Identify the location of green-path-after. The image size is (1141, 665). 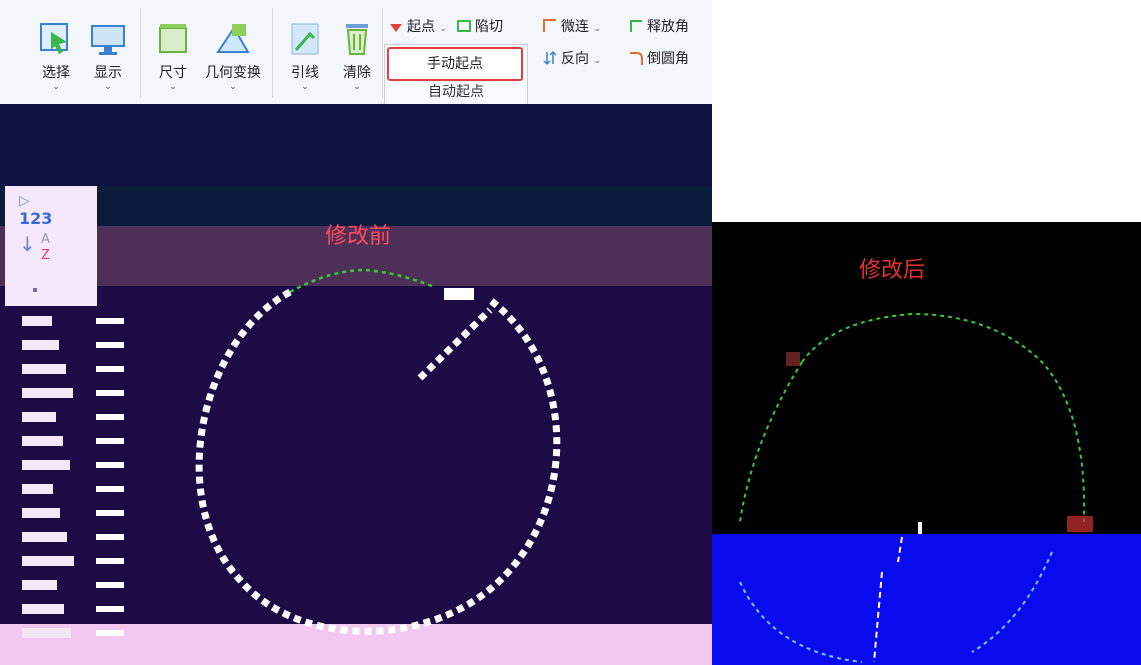
(943, 417).